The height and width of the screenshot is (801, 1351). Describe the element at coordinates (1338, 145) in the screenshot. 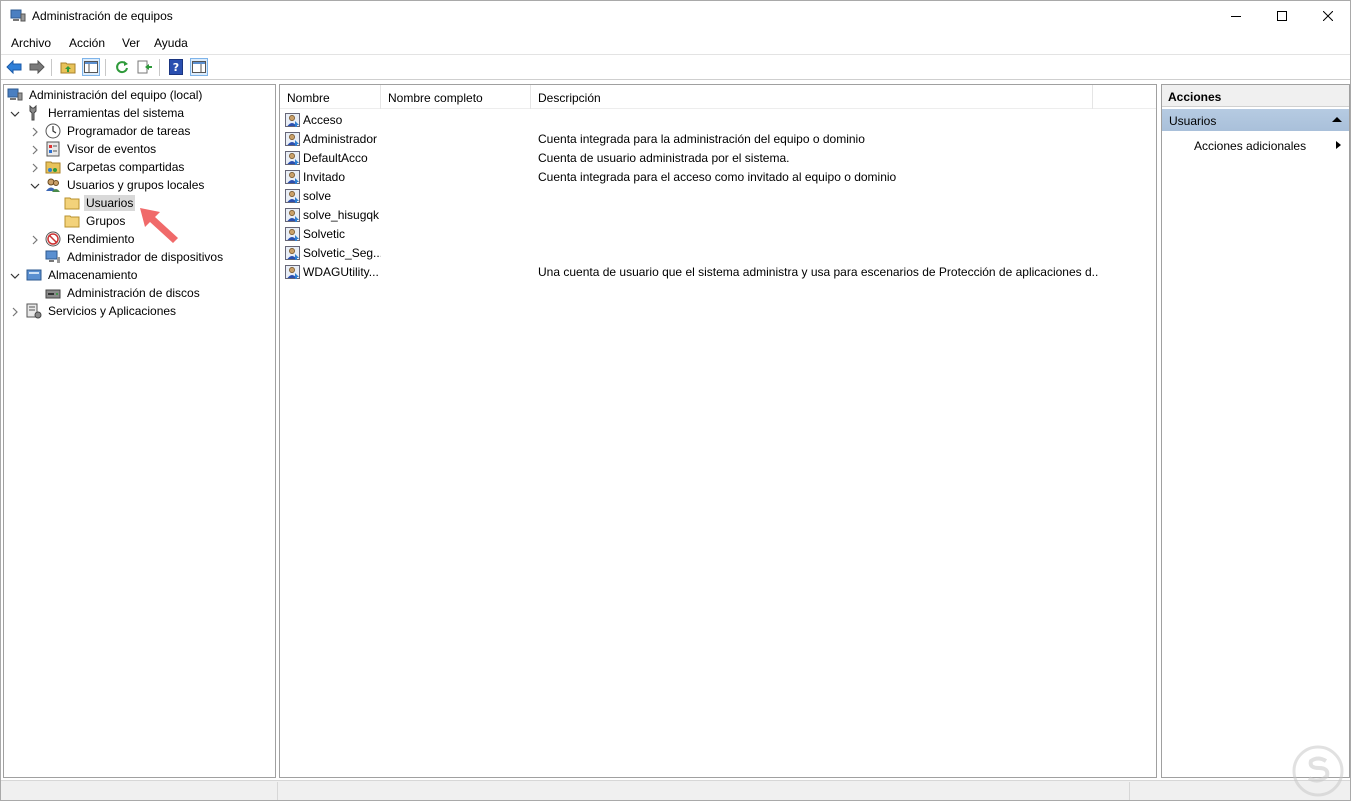

I see `submenu-arrow-icon` at that location.